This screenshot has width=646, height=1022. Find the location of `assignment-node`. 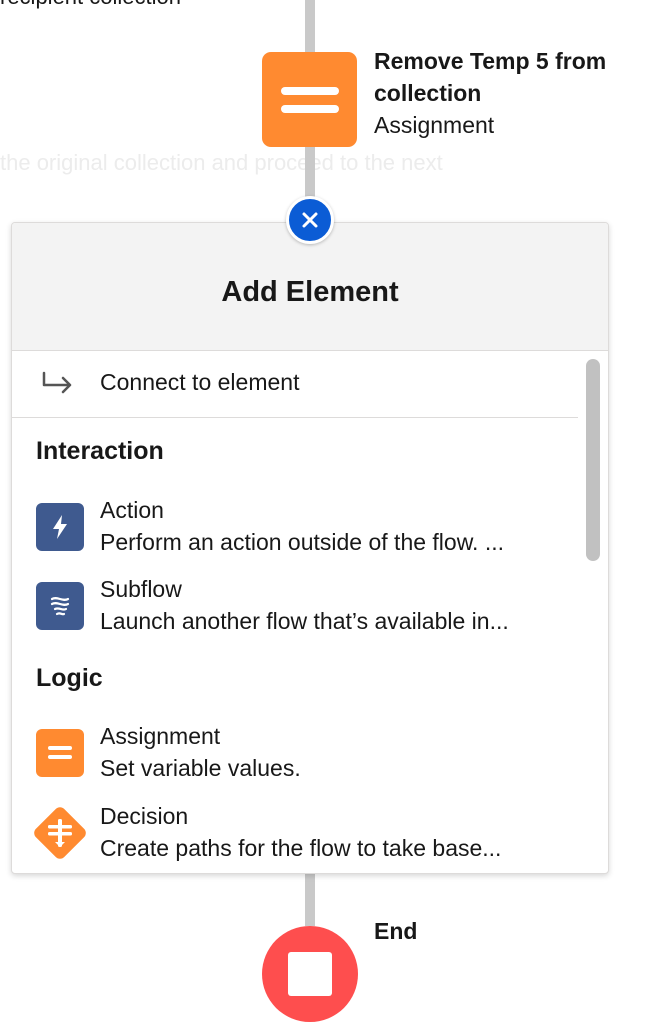

assignment-node is located at coordinates (309, 99).